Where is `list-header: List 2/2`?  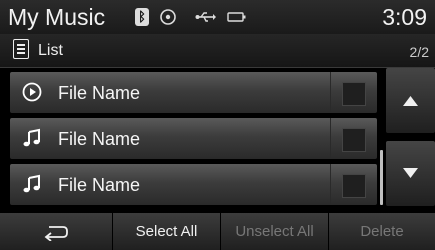 list-header: List 2/2 is located at coordinates (217, 51).